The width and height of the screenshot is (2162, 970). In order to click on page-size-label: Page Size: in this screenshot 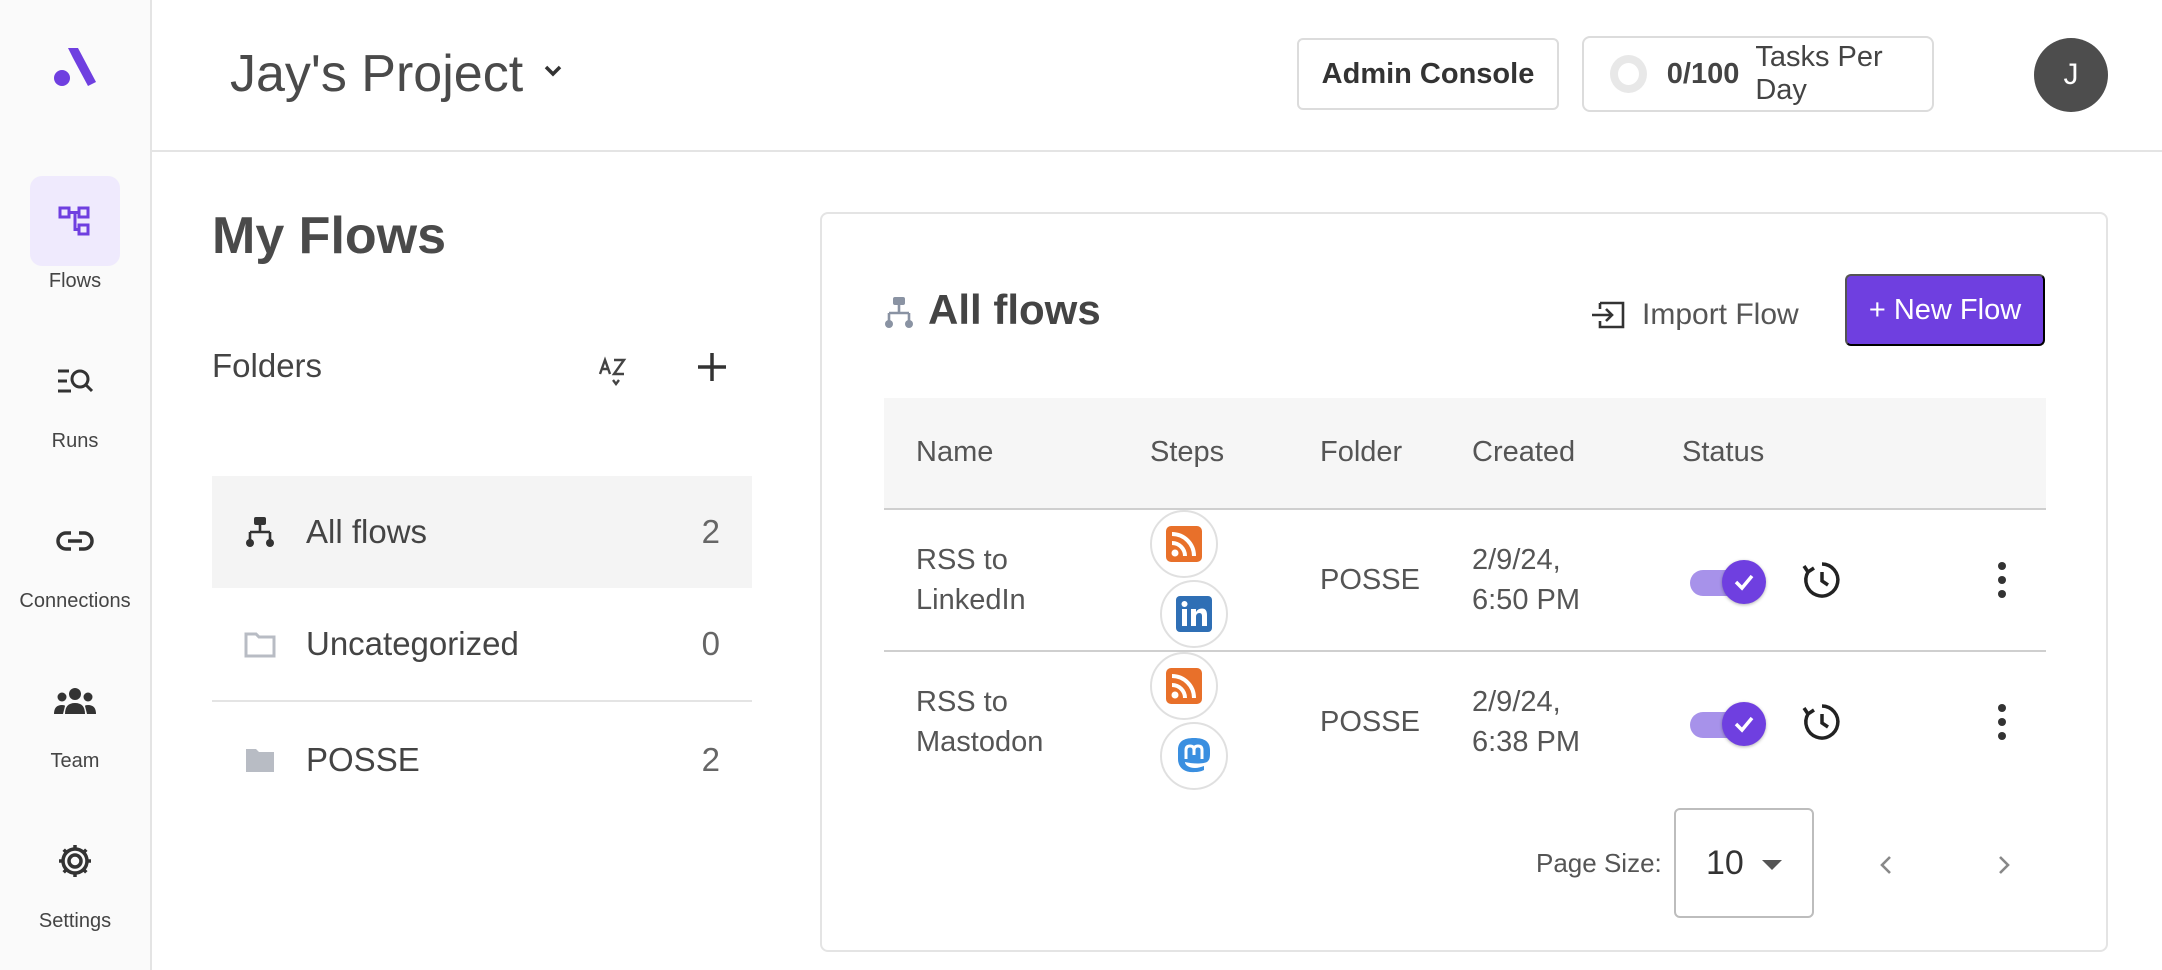, I will do `click(1599, 863)`.